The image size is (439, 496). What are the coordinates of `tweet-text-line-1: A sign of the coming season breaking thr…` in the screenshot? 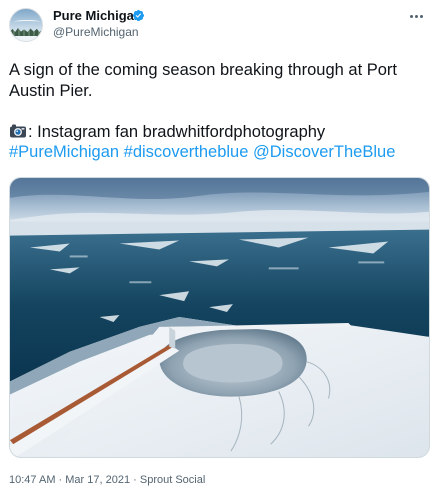 It's located at (203, 70).